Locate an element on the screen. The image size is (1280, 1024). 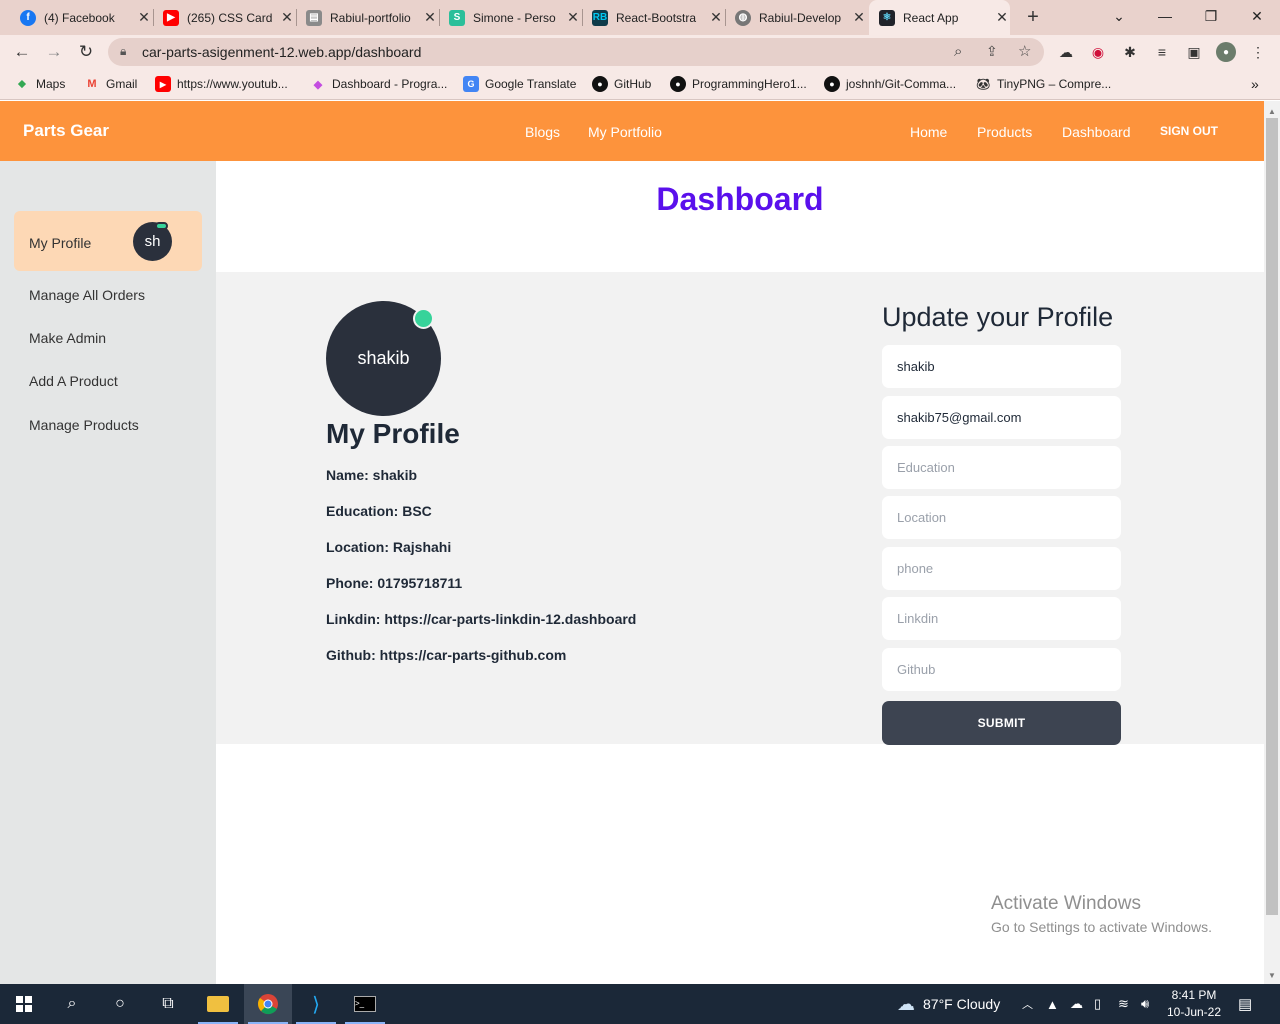
device-icon: ▯ is located at coordinates (1097, 1004).